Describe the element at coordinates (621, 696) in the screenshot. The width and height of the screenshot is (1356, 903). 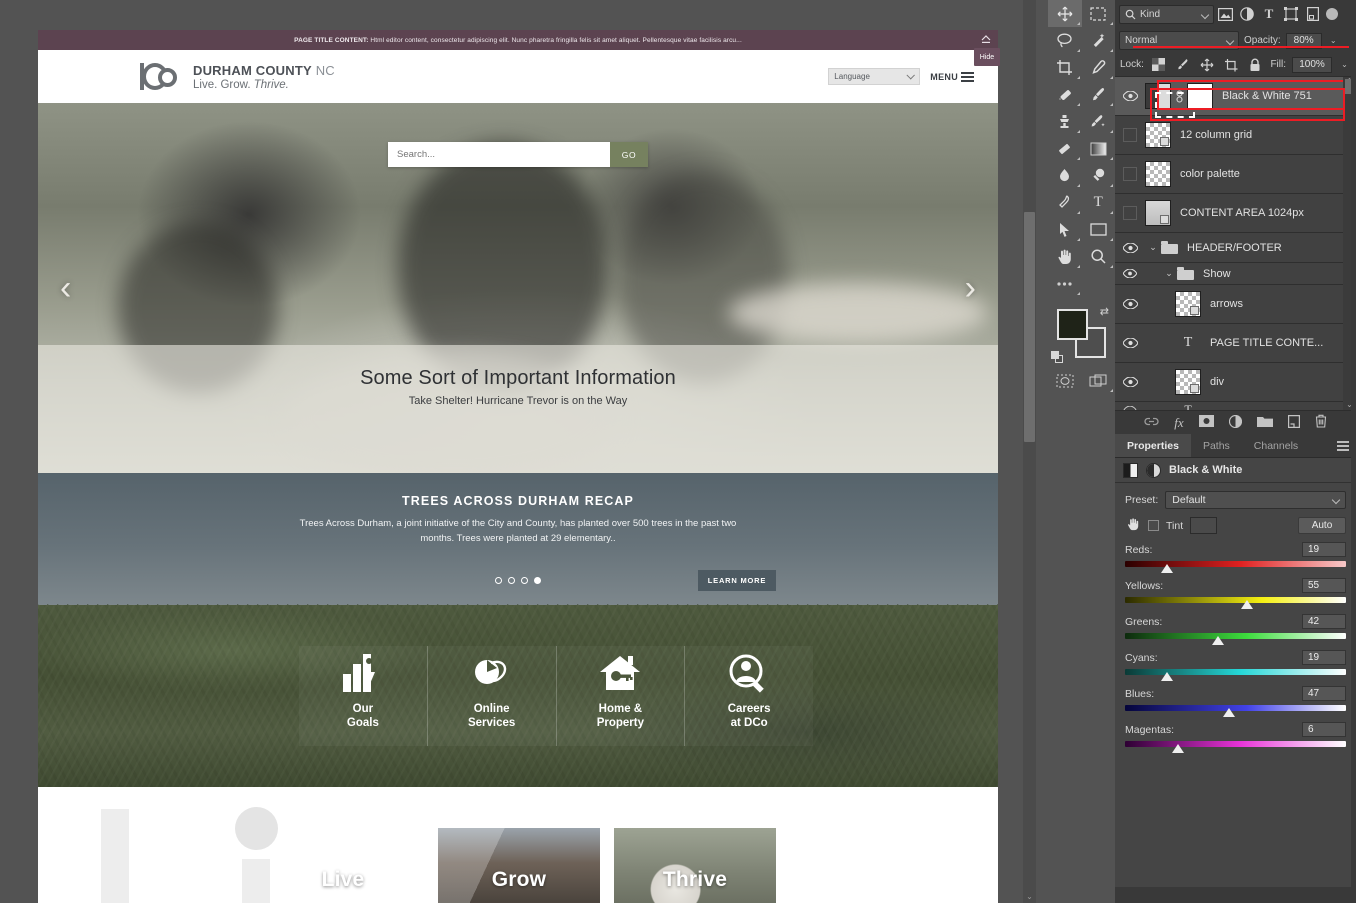
I see `quick-link-home-property: Home & Property` at that location.